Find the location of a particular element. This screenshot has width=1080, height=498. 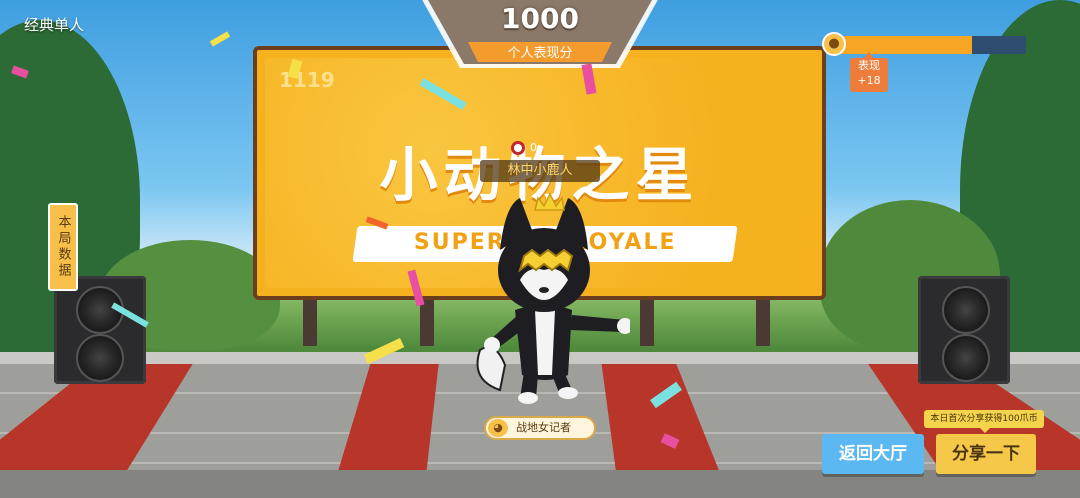

performance-progress-fill is located at coordinates (902, 45).